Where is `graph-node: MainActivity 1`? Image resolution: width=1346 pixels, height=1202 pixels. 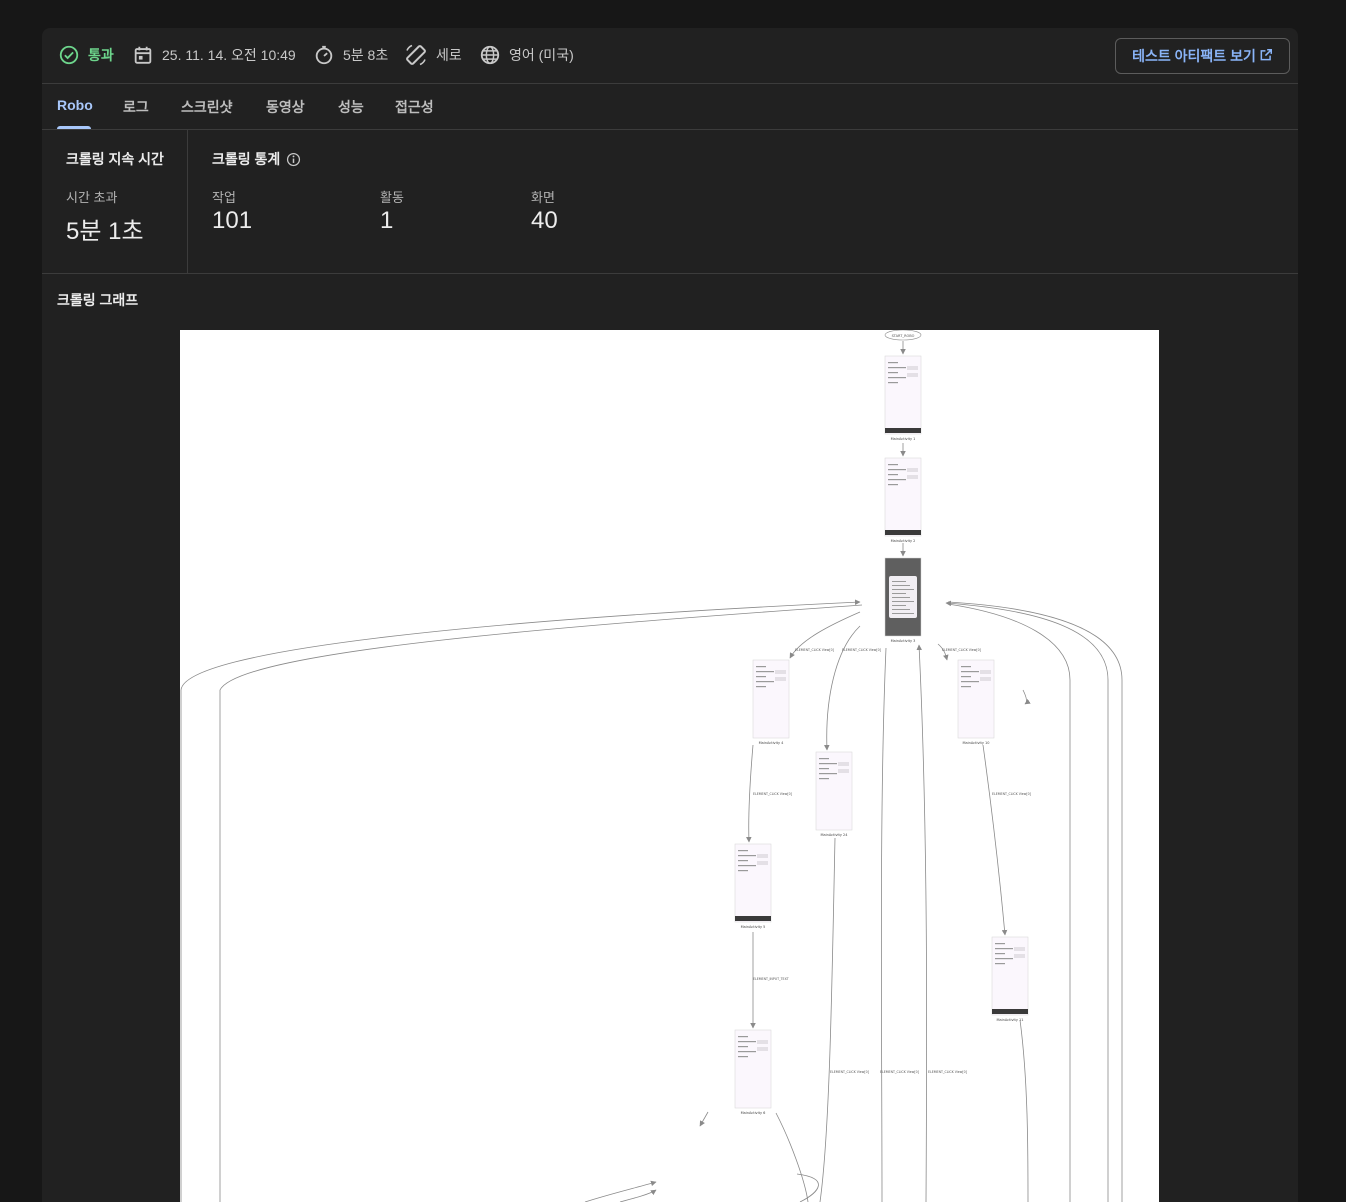 graph-node: MainActivity 1 is located at coordinates (903, 398).